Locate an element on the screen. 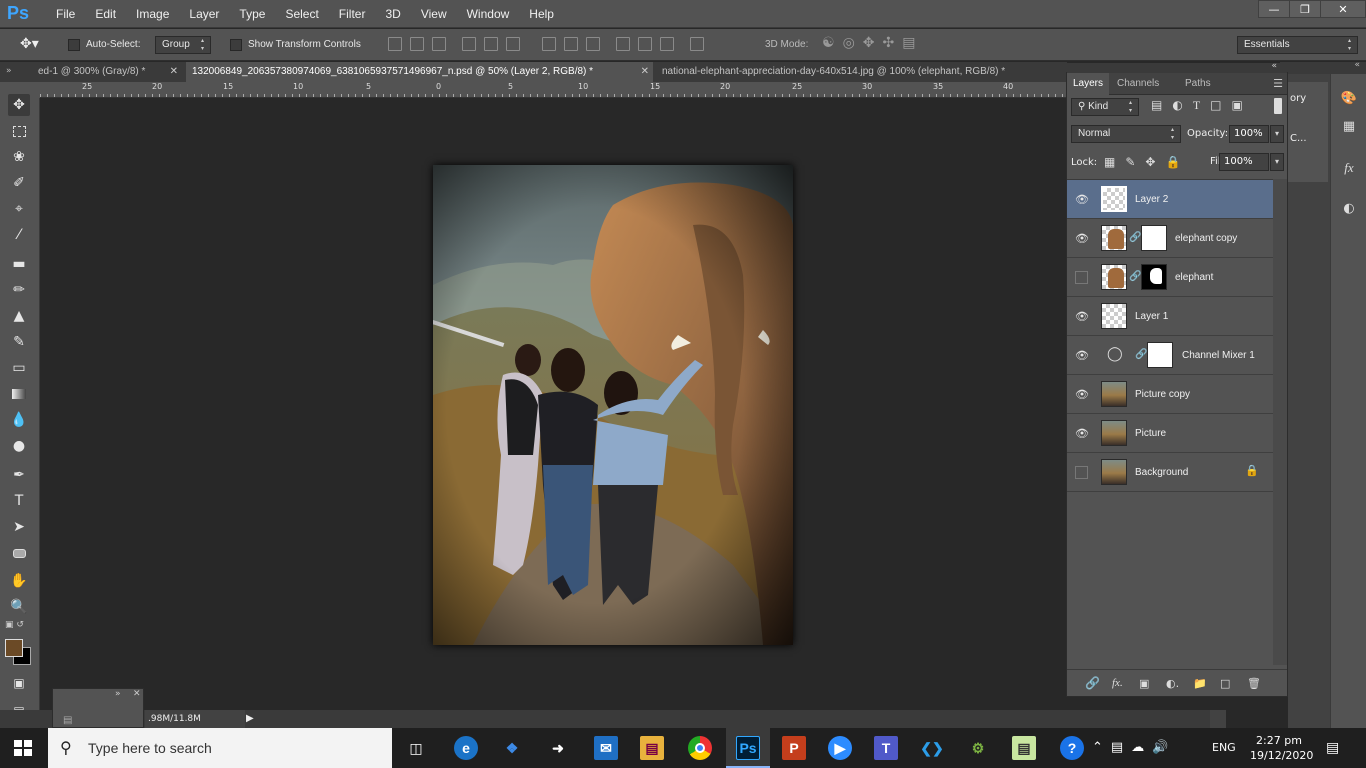  horizontal-ruler: 25 20 15 10 5 0 5 10 15 20 25 30 35 40 is located at coordinates (553, 90).